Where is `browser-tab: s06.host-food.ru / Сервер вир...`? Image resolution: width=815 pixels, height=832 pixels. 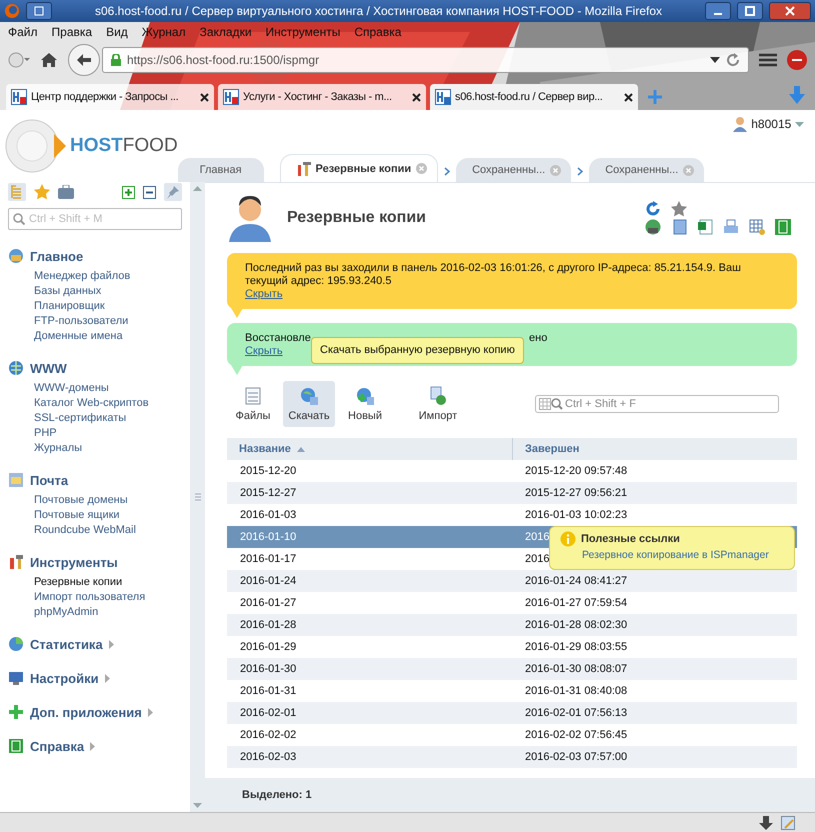 browser-tab: s06.host-food.ru / Сервер вир... is located at coordinates (534, 97).